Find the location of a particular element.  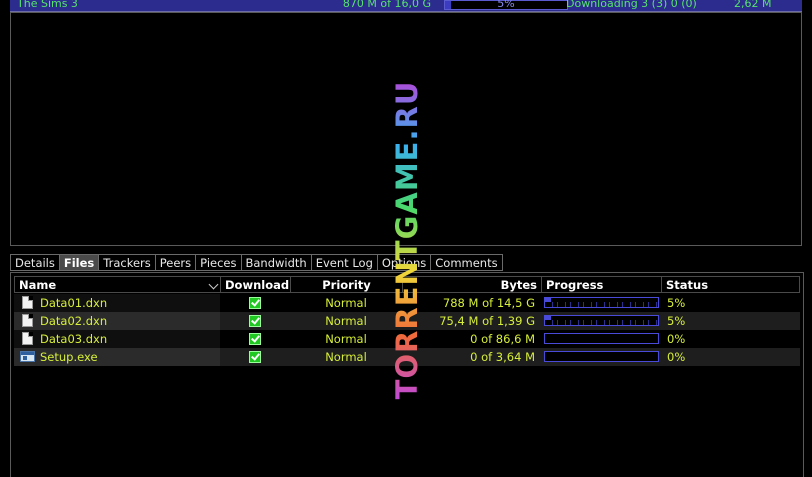

file-name-cell: Data02.dxn is located at coordinates (117, 321).